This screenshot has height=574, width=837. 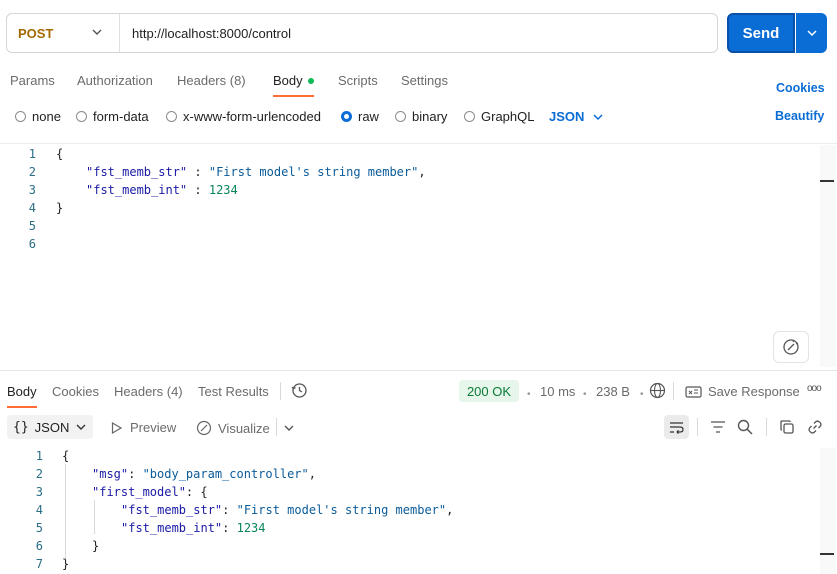 I want to click on response-time: 10 ms, so click(x=557, y=391).